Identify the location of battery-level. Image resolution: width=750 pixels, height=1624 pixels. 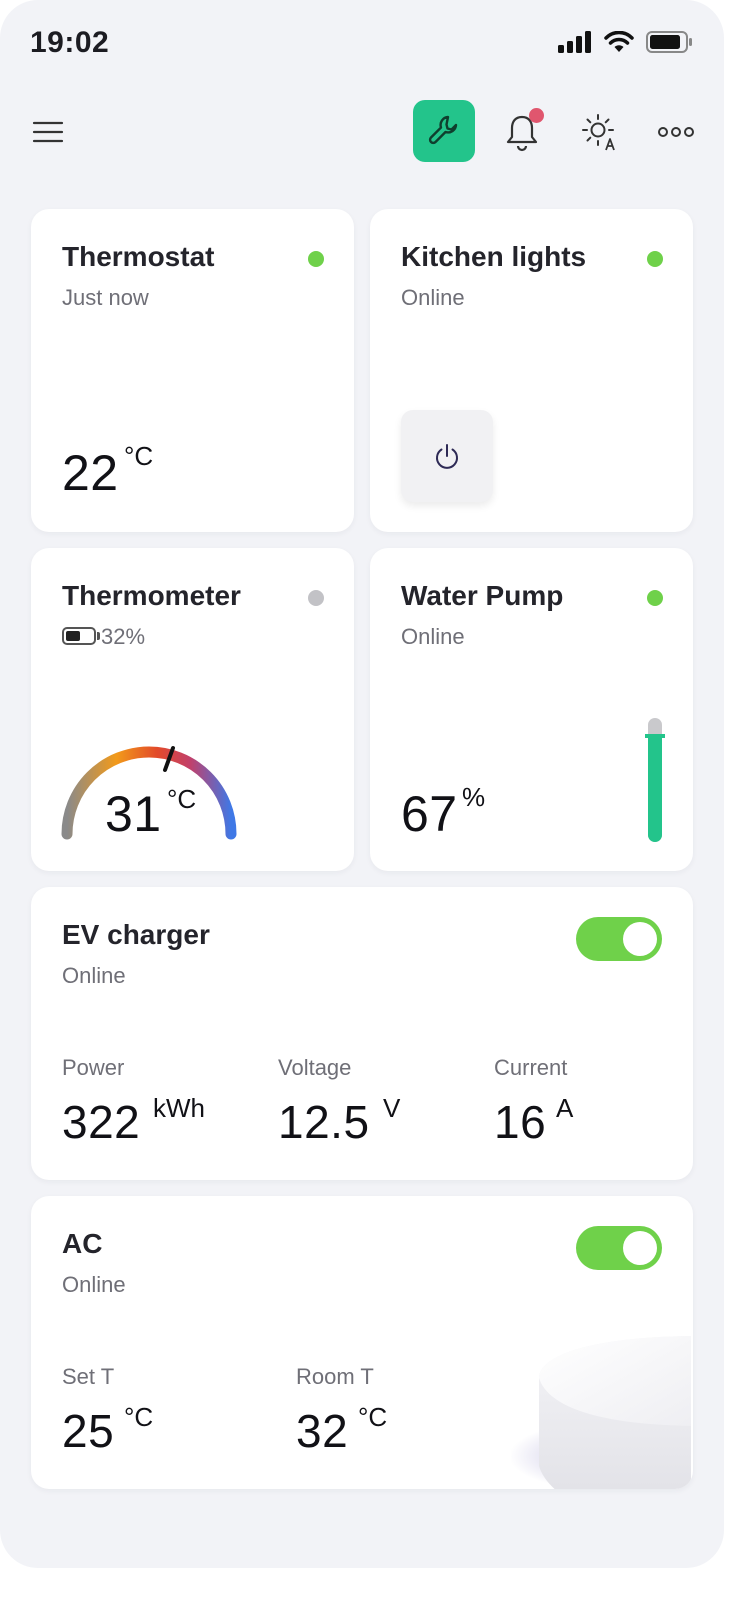
(73, 636).